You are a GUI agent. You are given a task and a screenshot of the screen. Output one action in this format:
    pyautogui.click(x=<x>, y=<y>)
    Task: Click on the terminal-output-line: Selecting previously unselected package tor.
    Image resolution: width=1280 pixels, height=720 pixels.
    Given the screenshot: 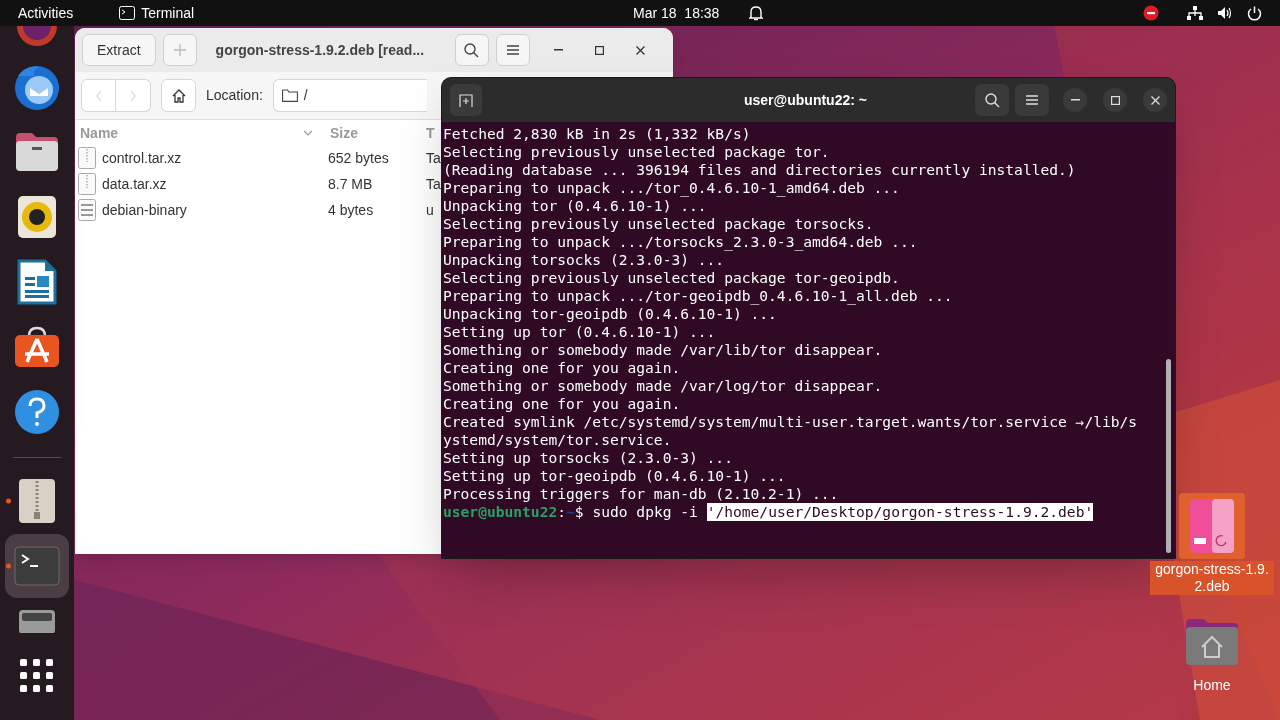 What is the action you would take?
    pyautogui.click(x=636, y=152)
    